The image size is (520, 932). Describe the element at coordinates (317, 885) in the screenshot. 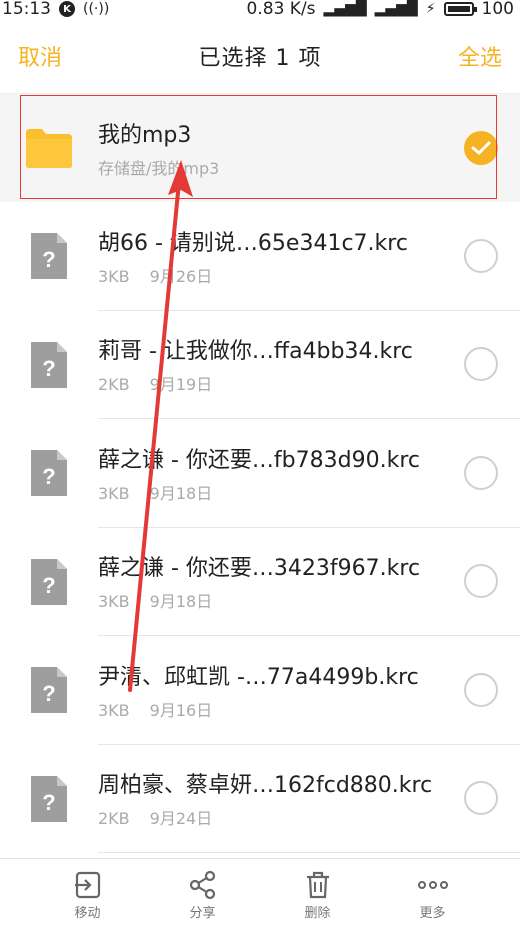

I see `trash-icon` at that location.